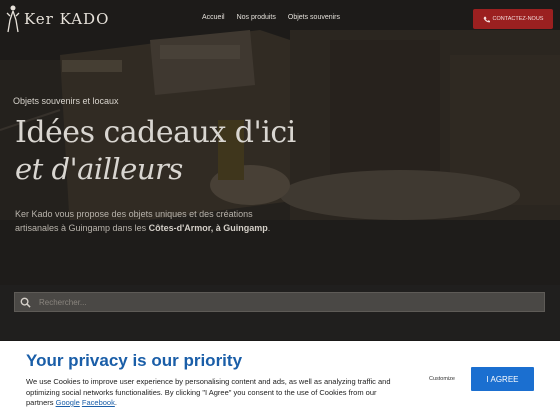 Image resolution: width=560 pixels, height=420 pixels. What do you see at coordinates (98, 402) in the screenshot?
I see `facebook-link: Facebook` at bounding box center [98, 402].